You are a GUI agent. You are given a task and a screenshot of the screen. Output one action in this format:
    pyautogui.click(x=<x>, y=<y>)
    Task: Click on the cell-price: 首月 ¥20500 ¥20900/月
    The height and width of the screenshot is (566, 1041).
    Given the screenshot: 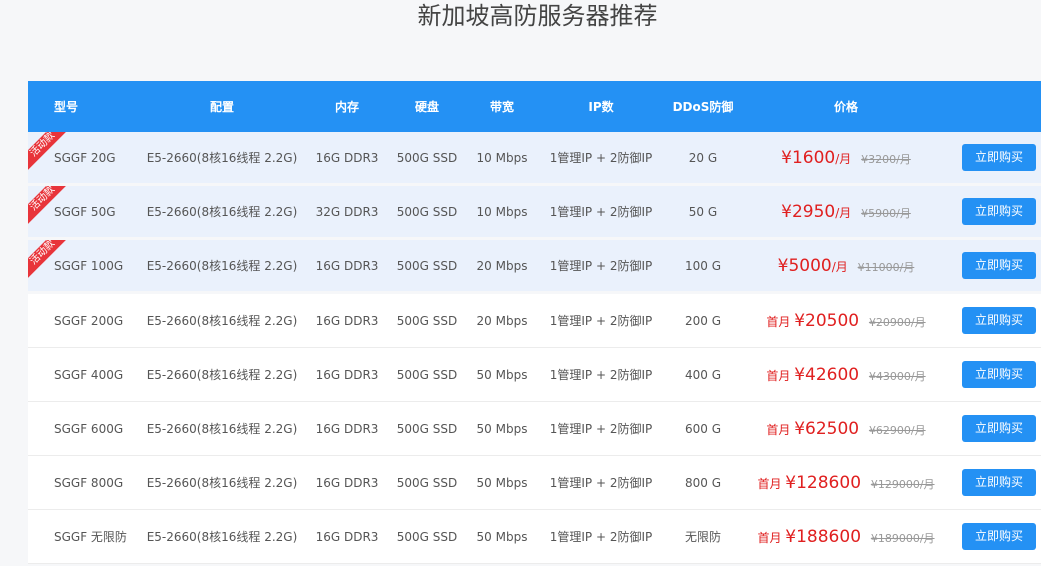 What is the action you would take?
    pyautogui.click(x=846, y=321)
    